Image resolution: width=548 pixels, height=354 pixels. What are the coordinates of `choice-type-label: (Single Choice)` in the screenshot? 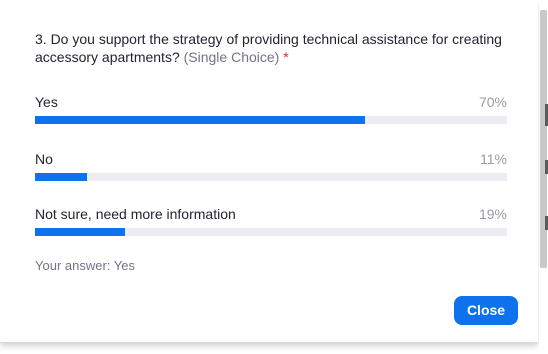 It's located at (231, 57).